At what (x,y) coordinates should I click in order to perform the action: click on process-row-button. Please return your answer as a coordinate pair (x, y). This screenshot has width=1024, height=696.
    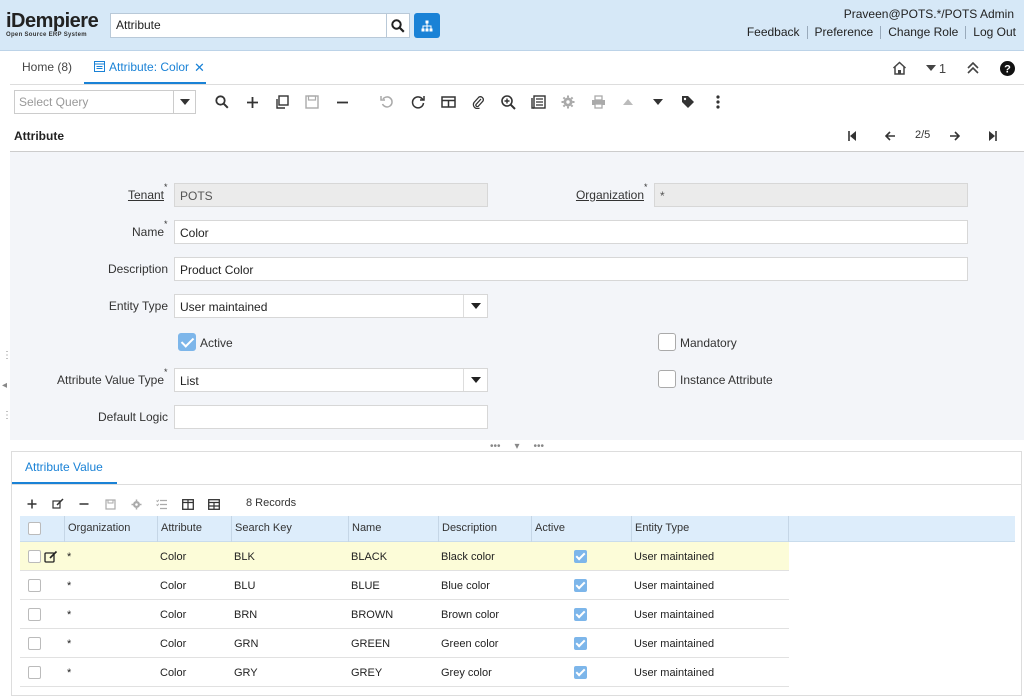
    Looking at the image, I should click on (136, 504).